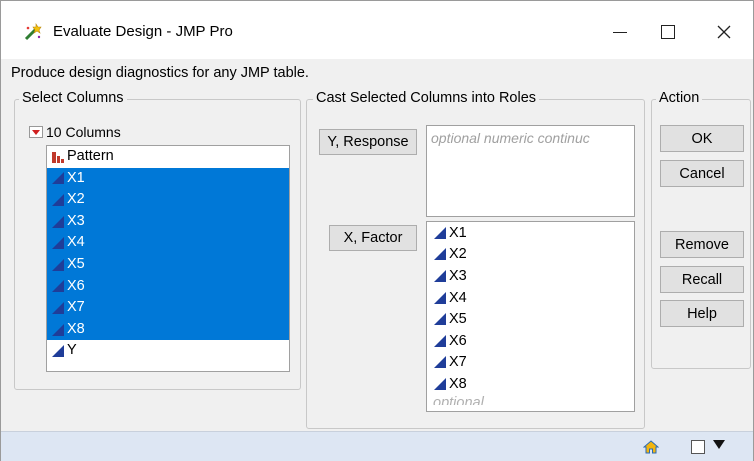 The height and width of the screenshot is (461, 754). I want to click on x-factor-label: X7, so click(458, 362).